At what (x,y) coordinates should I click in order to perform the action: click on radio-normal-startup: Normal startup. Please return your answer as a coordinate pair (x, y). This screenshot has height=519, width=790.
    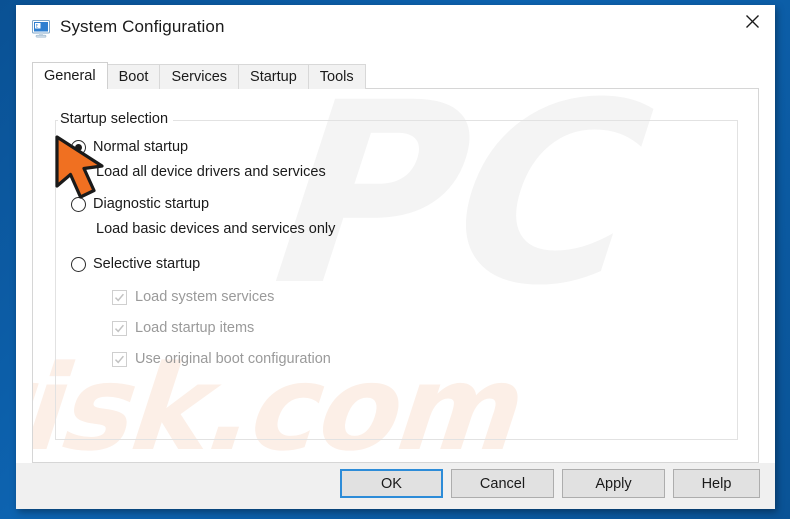
    Looking at the image, I should click on (129, 147).